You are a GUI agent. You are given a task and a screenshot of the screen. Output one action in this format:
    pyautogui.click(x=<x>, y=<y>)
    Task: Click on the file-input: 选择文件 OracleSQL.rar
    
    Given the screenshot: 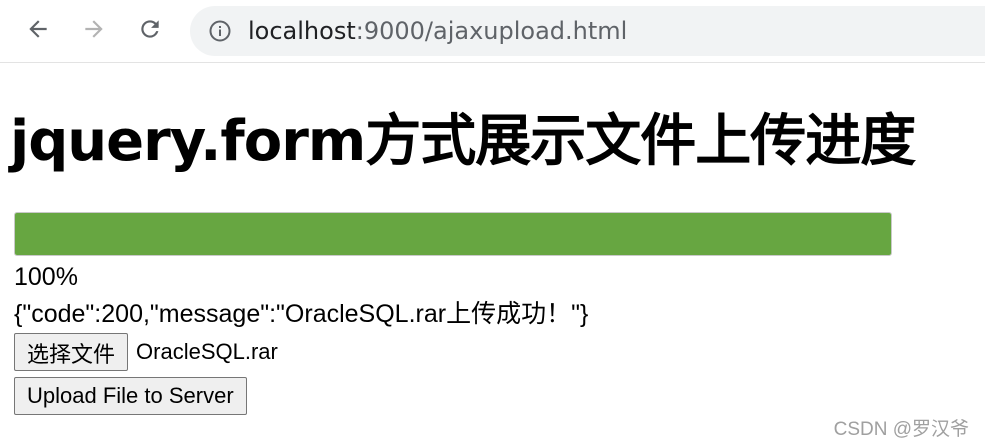 What is the action you would take?
    pyautogui.click(x=146, y=352)
    